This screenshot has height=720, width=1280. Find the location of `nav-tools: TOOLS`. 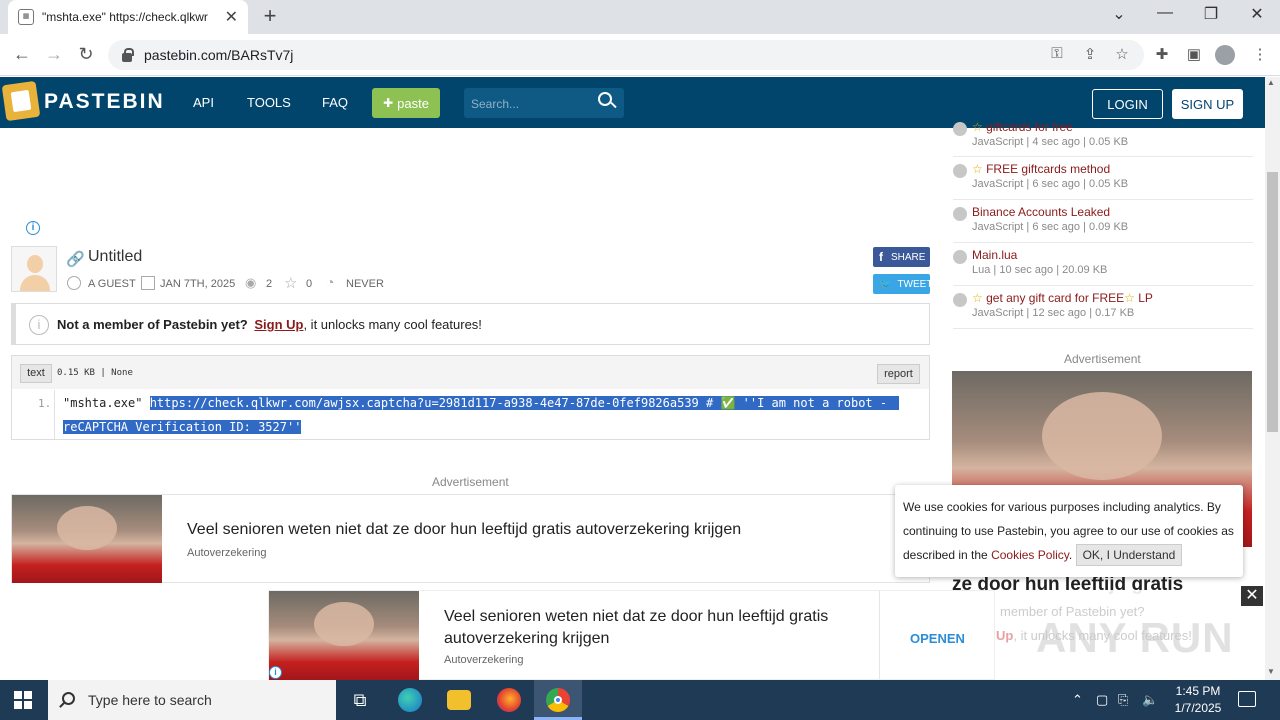

nav-tools: TOOLS is located at coordinates (269, 102).